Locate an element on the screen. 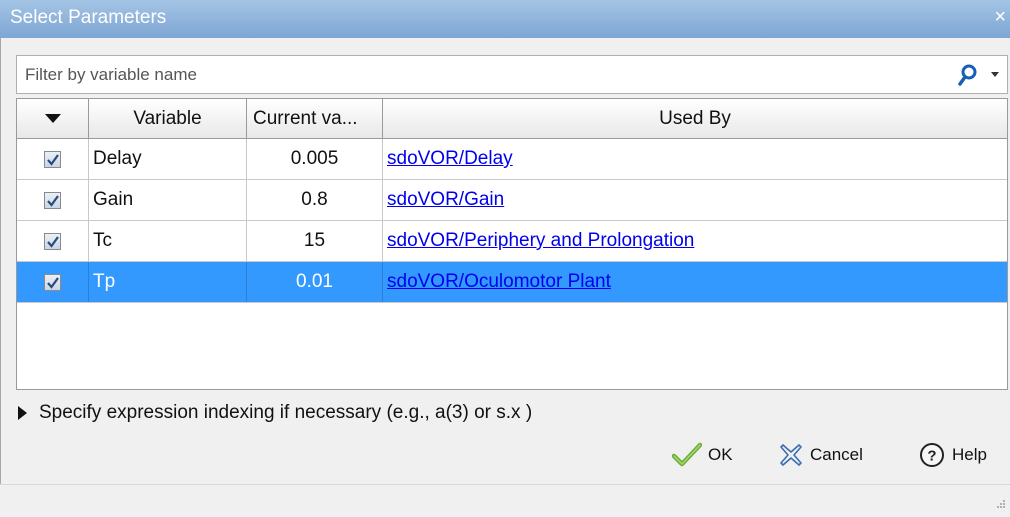  used-by-cell: sdoVOR/Delay is located at coordinates (695, 159).